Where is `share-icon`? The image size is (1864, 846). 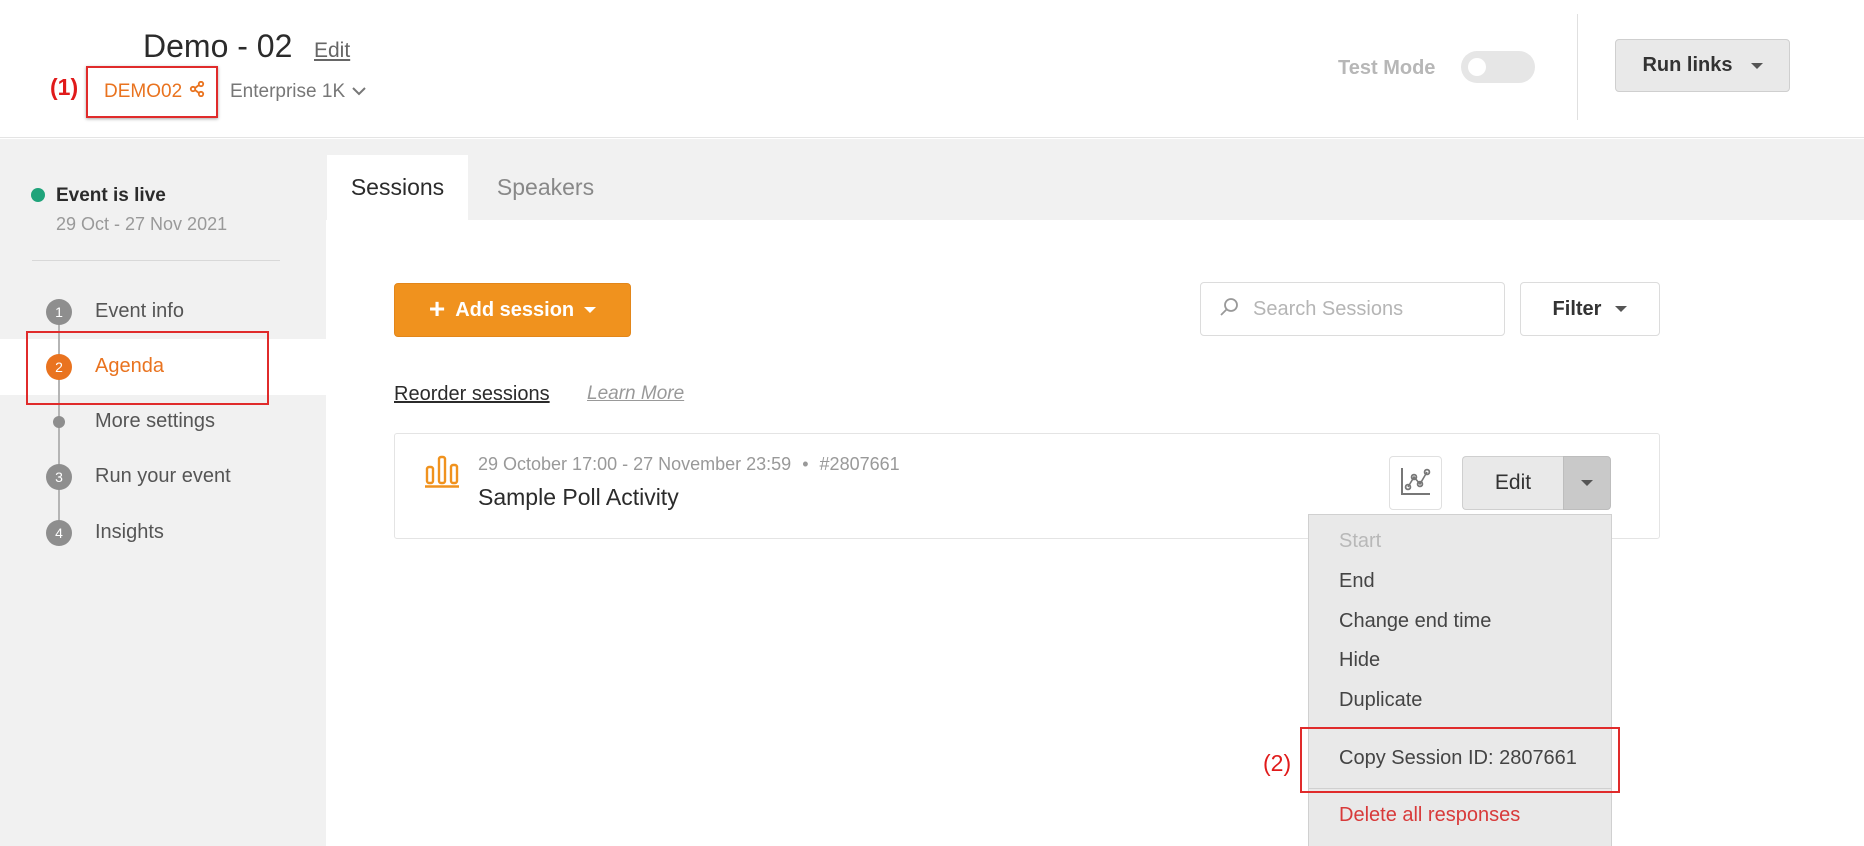 share-icon is located at coordinates (197, 91).